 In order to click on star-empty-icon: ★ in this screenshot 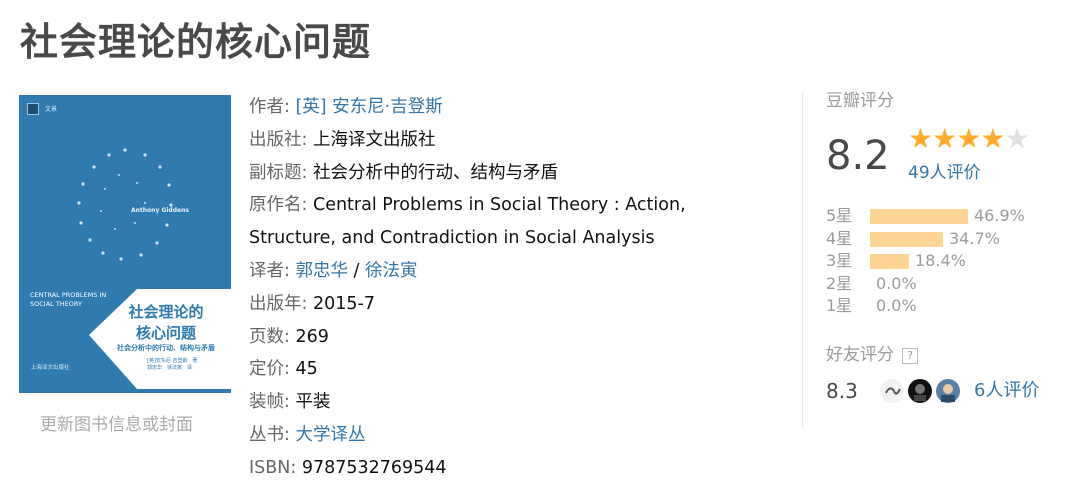, I will do `click(1016, 138)`.